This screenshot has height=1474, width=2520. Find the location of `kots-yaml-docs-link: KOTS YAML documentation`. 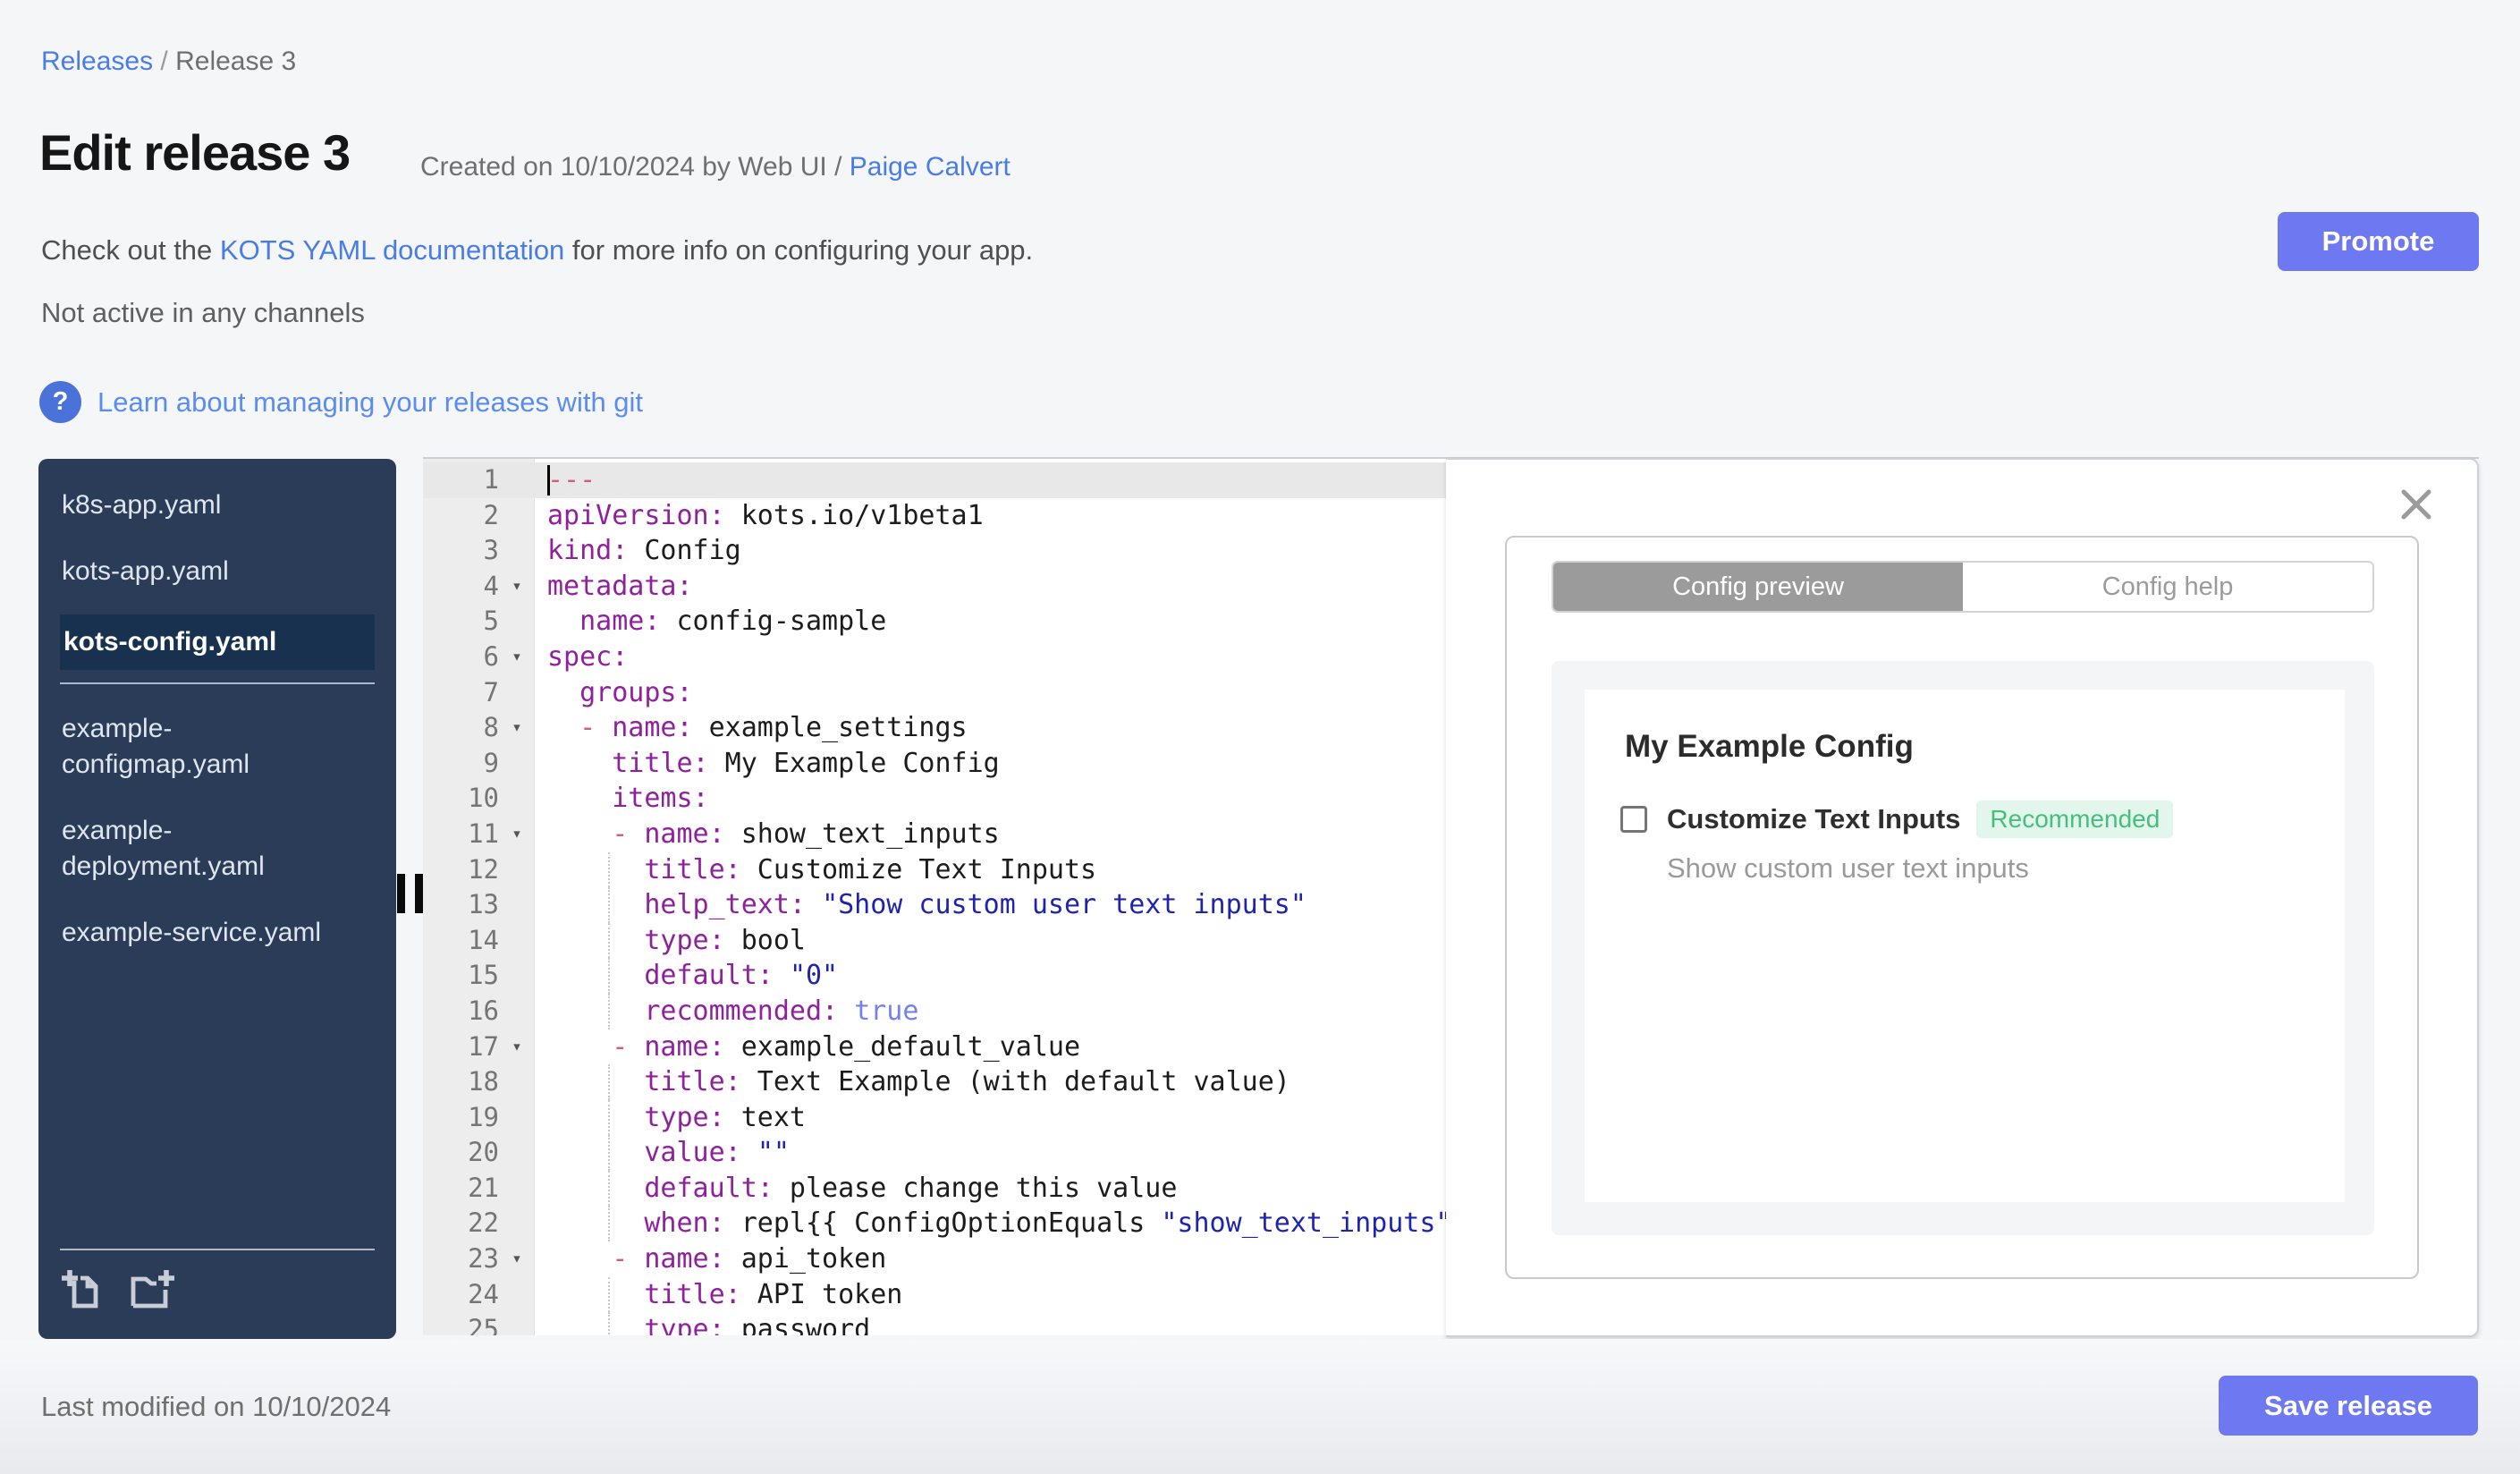

kots-yaml-docs-link: KOTS YAML documentation is located at coordinates (392, 250).